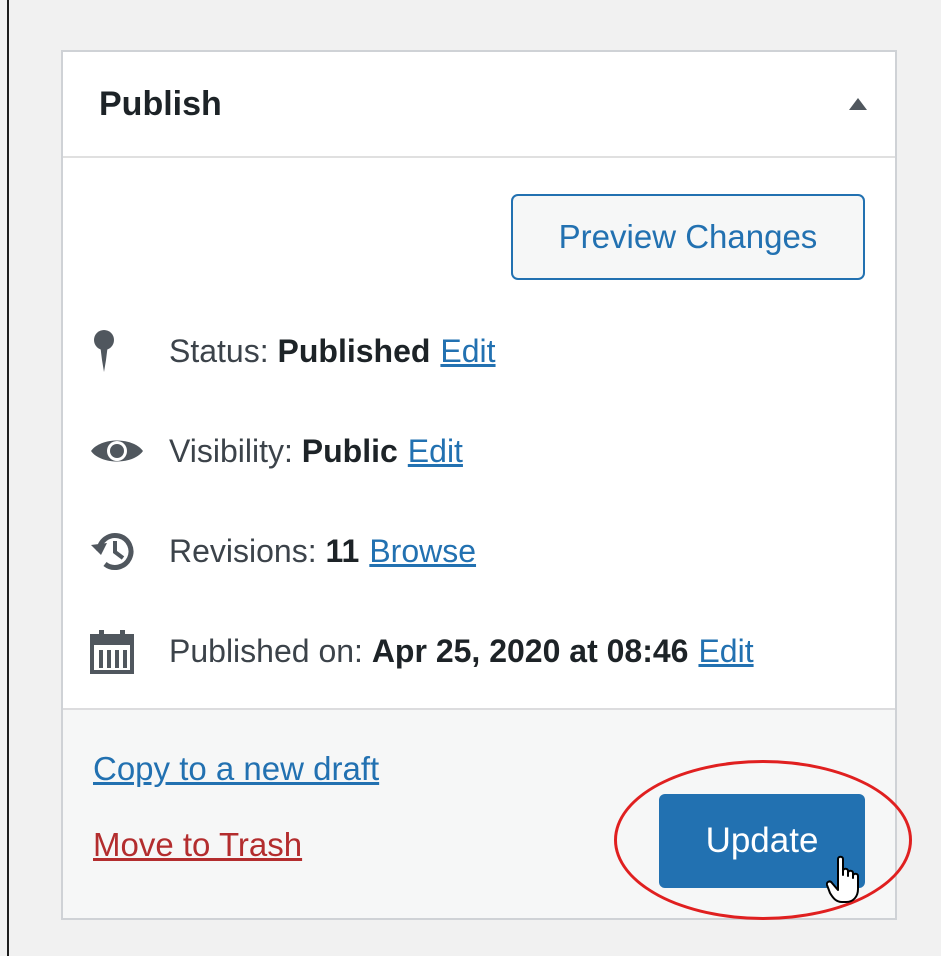 This screenshot has width=941, height=956. I want to click on eye-icon, so click(124, 451).